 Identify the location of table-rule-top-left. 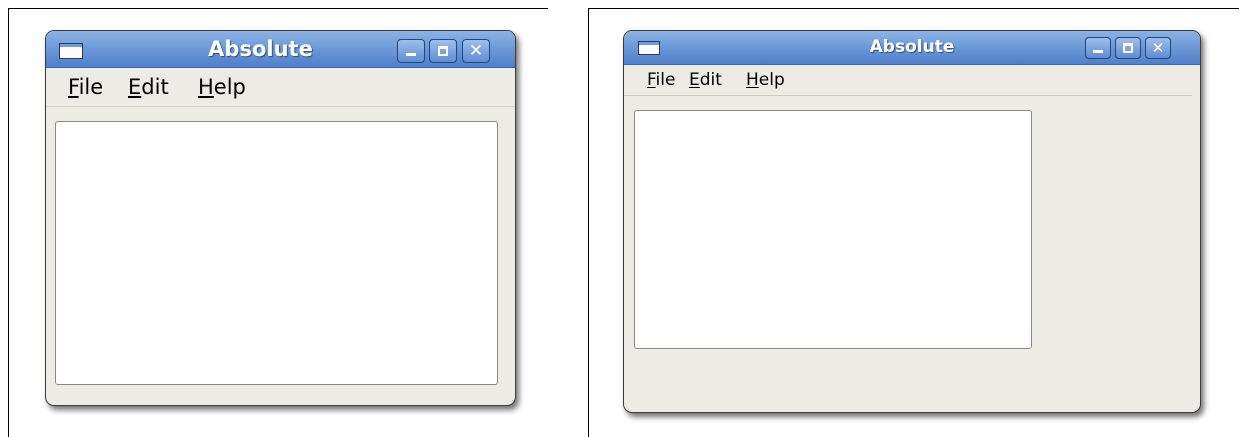
(278, 8).